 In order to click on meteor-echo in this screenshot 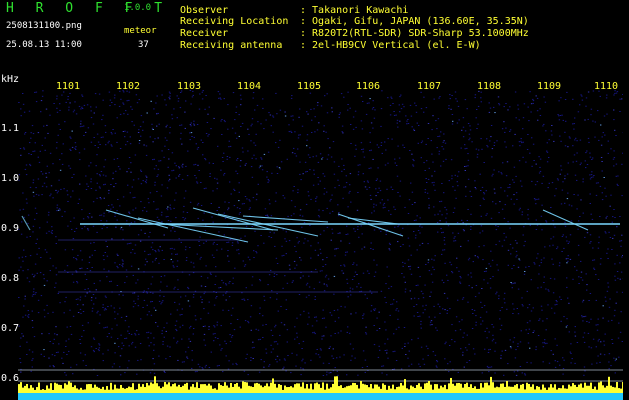, I will do `click(373, 221)`.